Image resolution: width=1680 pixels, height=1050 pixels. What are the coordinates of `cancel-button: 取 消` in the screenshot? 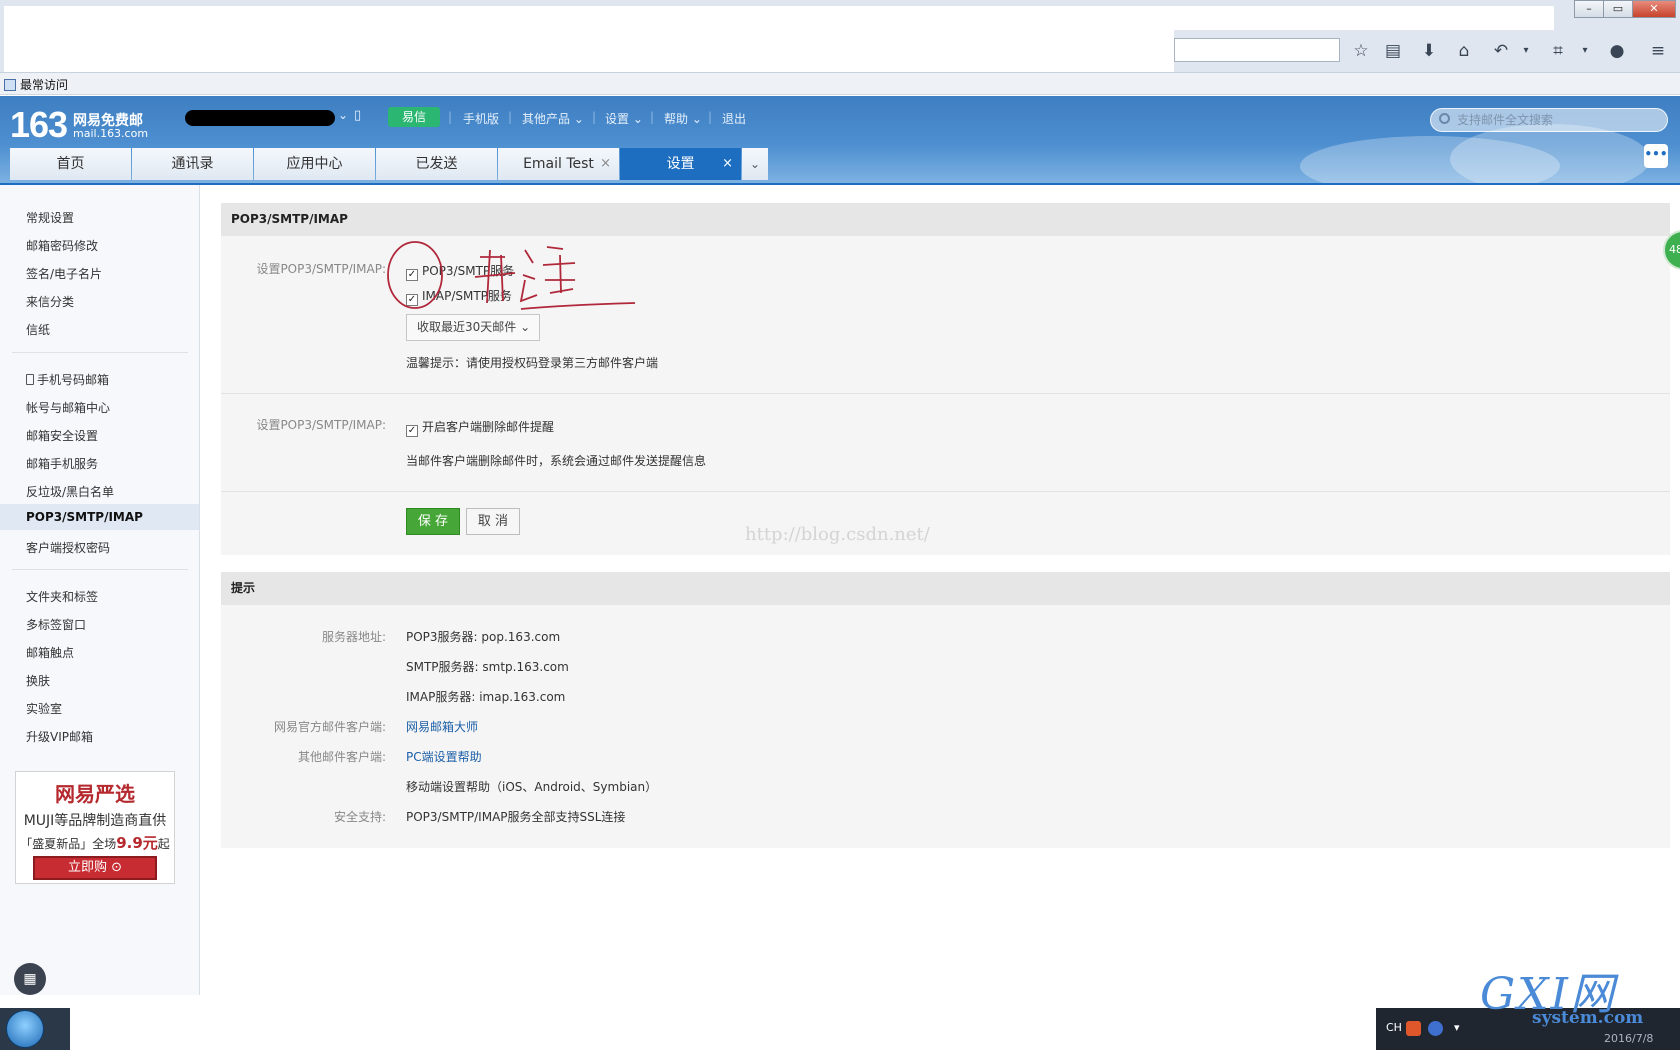 It's located at (493, 521).